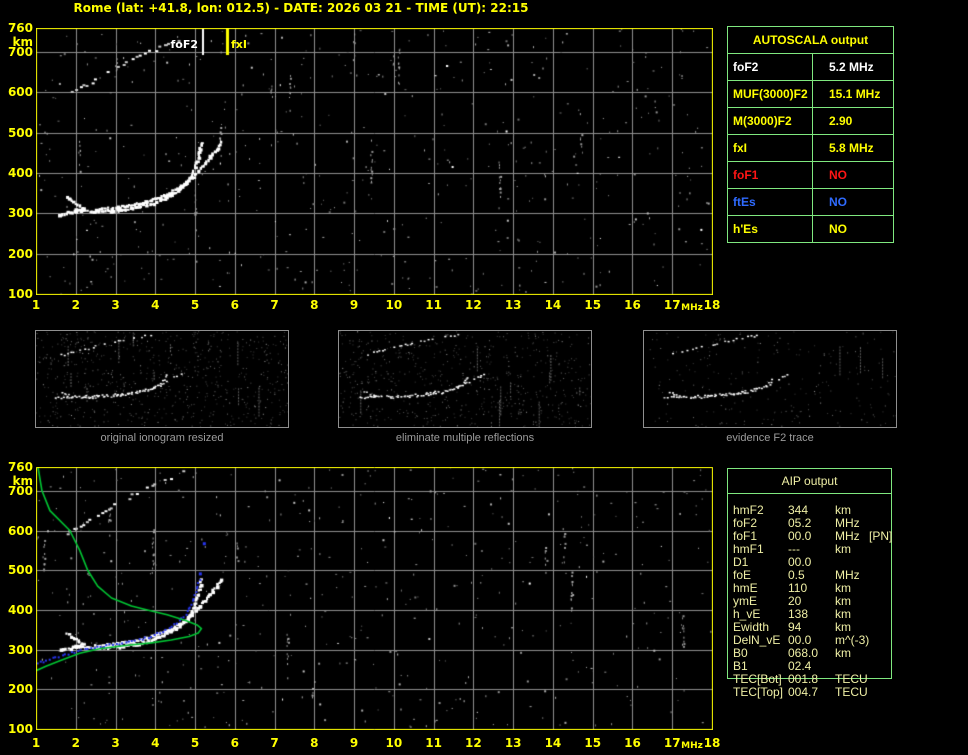 The width and height of the screenshot is (968, 755). I want to click on autoscala-row-label: foF2, so click(770, 67).